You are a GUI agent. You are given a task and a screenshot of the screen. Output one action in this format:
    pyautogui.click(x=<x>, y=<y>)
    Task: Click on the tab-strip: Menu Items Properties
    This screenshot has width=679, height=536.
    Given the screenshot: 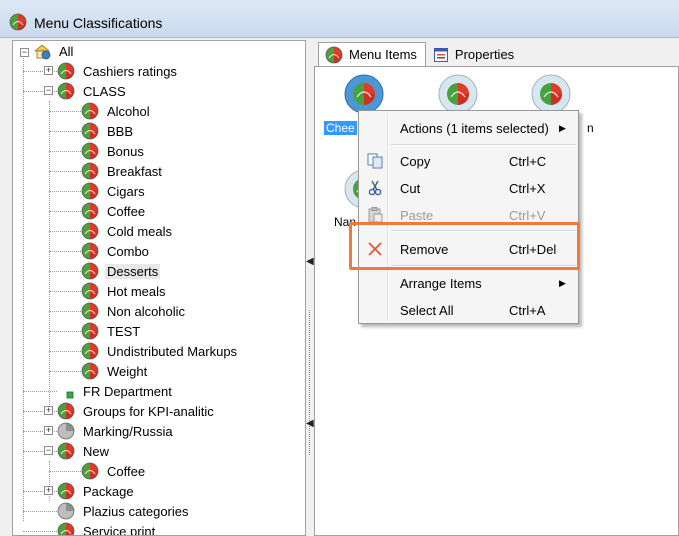 What is the action you would take?
    pyautogui.click(x=421, y=54)
    